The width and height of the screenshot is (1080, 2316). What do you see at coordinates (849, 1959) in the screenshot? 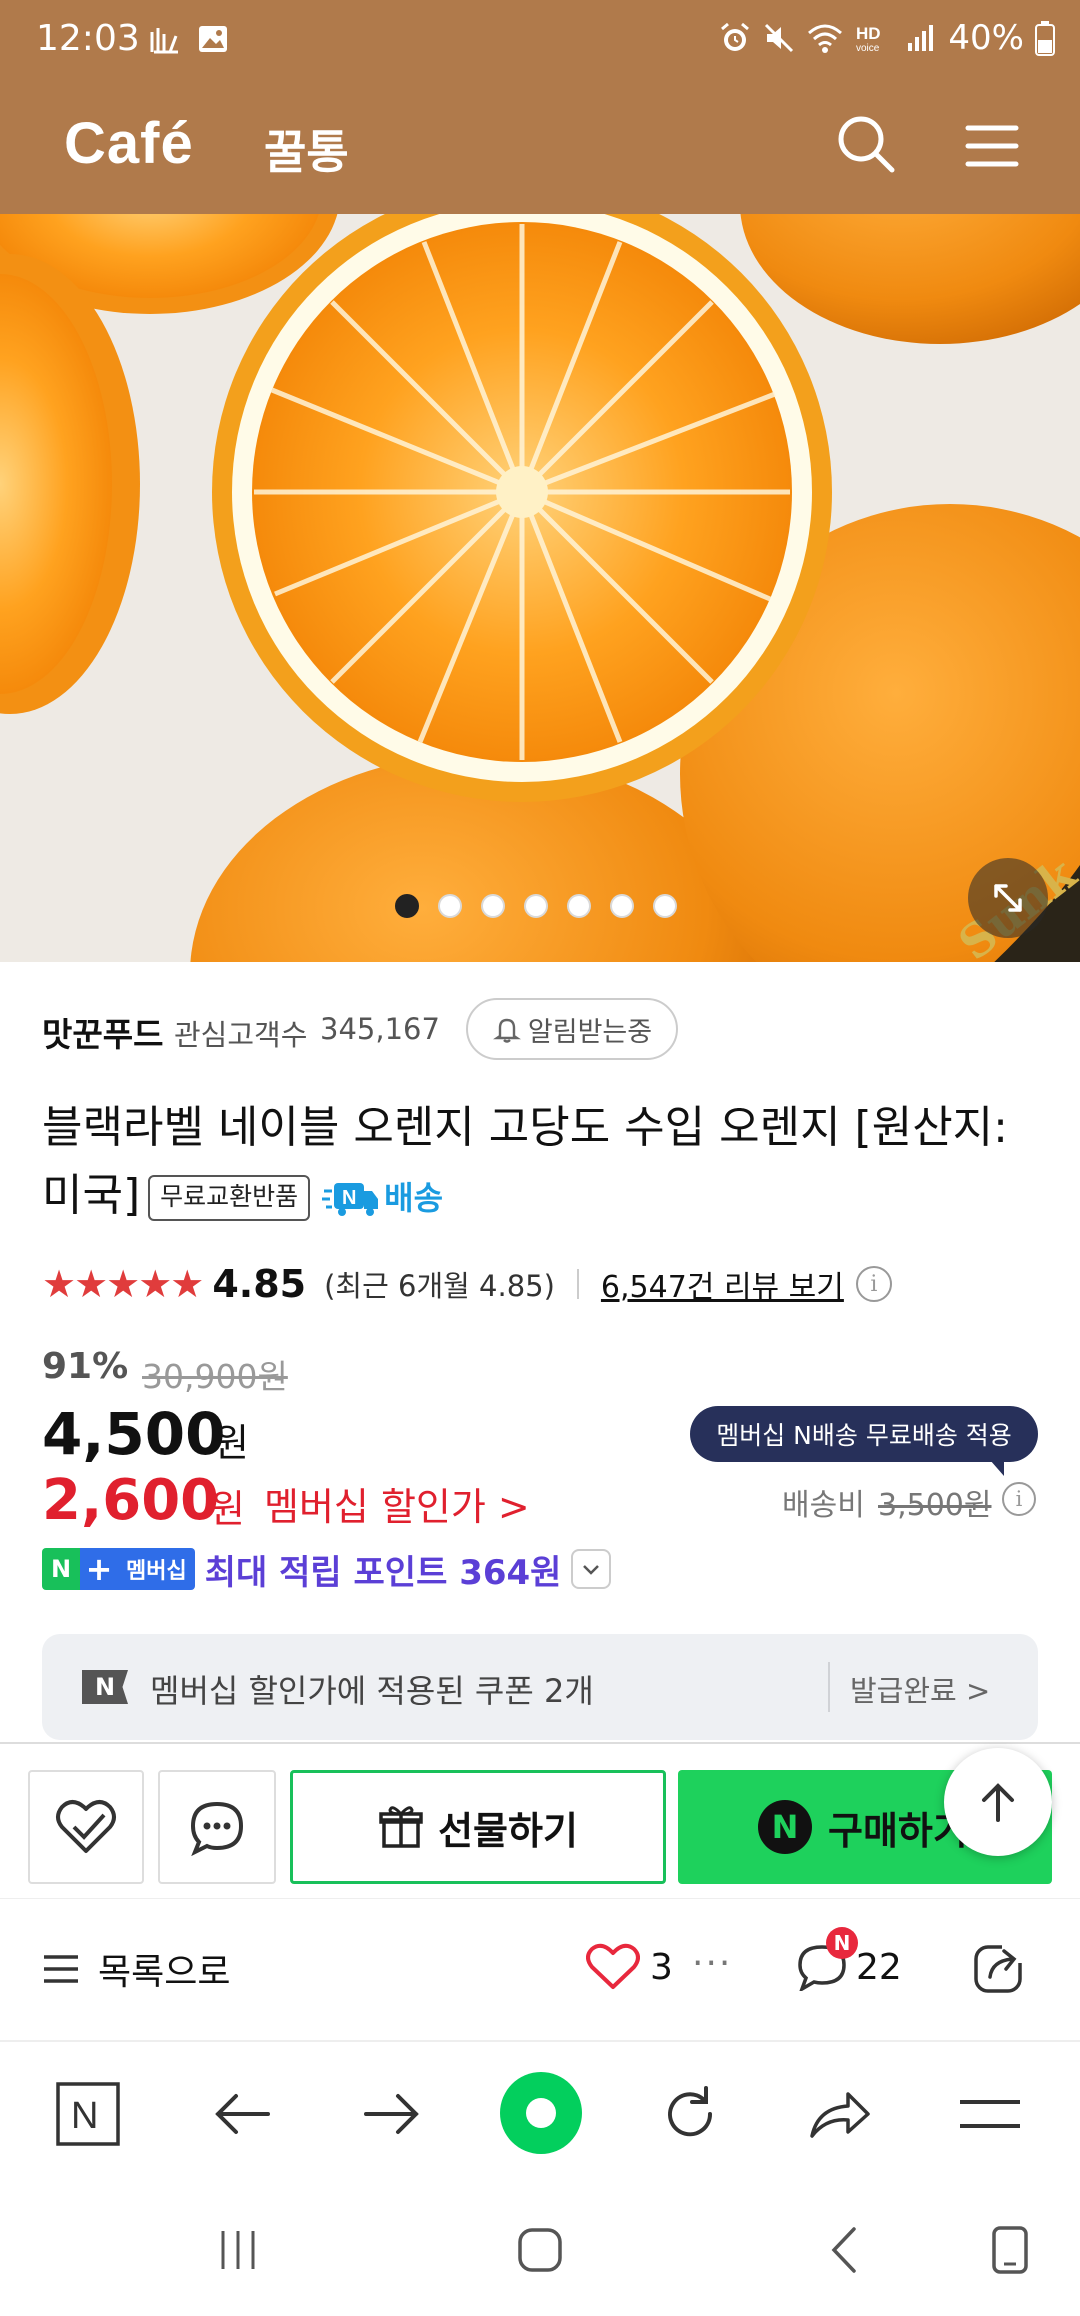
I see `comment-button: N 22` at bounding box center [849, 1959].